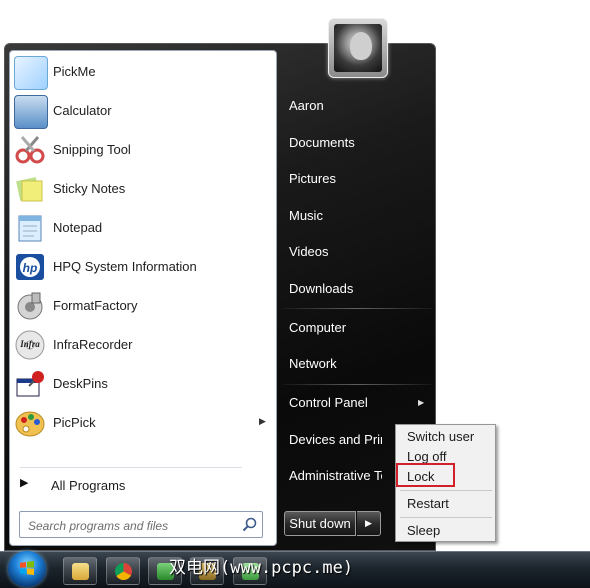 The height and width of the screenshot is (588, 590). Describe the element at coordinates (312, 179) in the screenshot. I see `link-pictures: Pictures` at that location.